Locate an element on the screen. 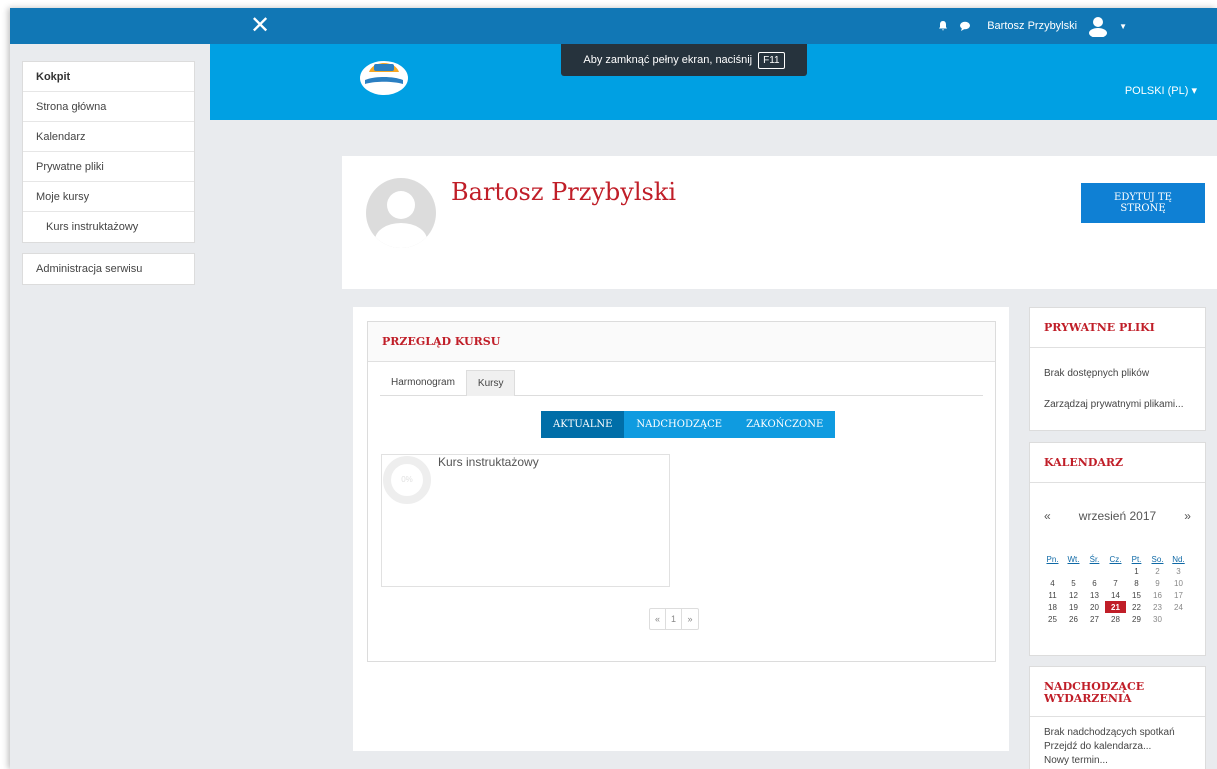  calendar-day: 25 is located at coordinates (1052, 619).